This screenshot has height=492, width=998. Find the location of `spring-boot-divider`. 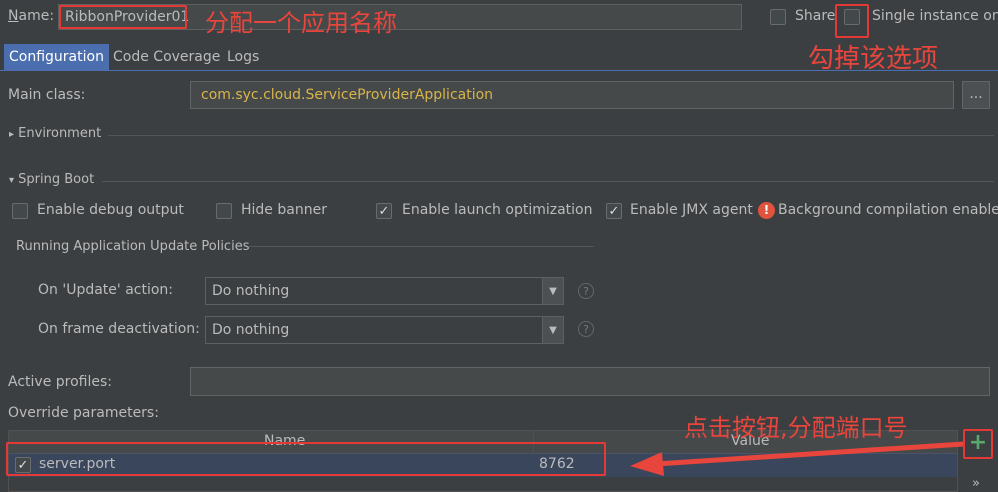

spring-boot-divider is located at coordinates (548, 181).